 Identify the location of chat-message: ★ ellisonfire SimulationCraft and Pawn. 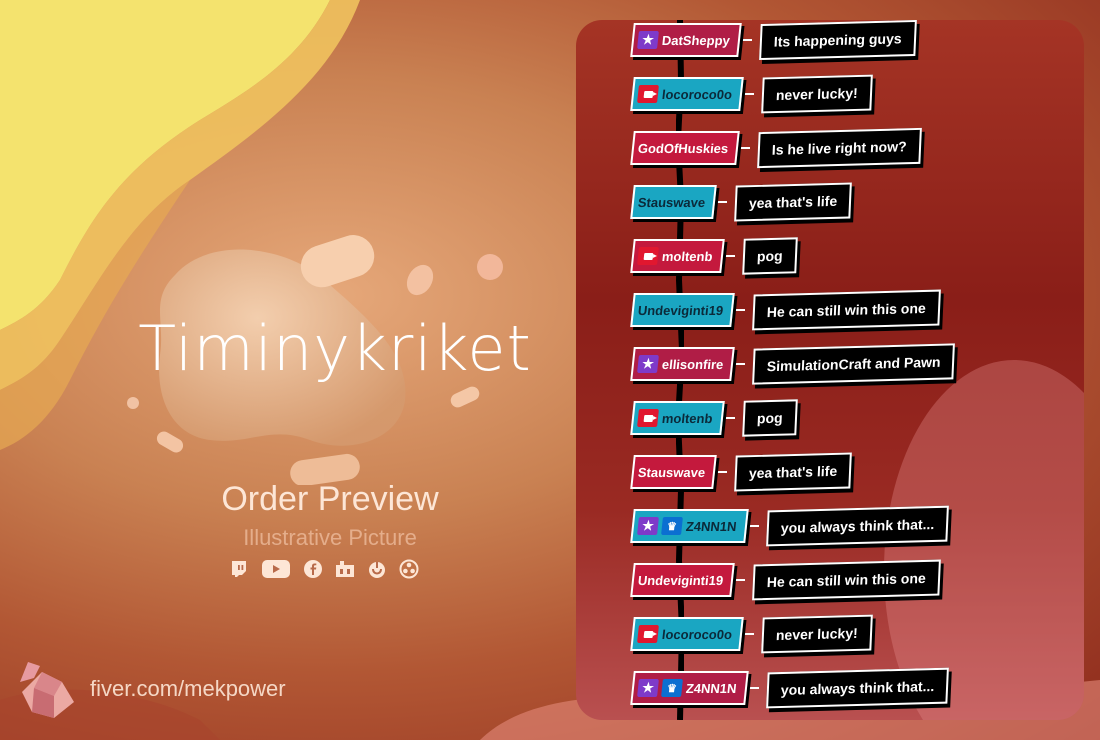
(793, 364).